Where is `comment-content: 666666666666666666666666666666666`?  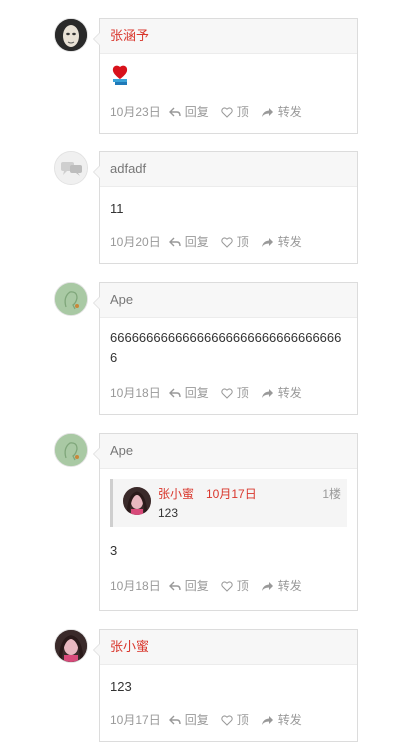
comment-content: 666666666666666666666666666666666 is located at coordinates (226, 347).